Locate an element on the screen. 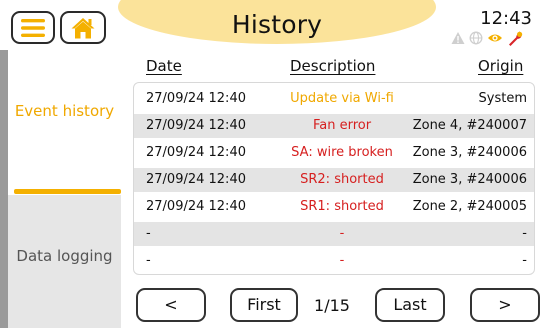 The height and width of the screenshot is (328, 540). wrench-icon is located at coordinates (516, 38).